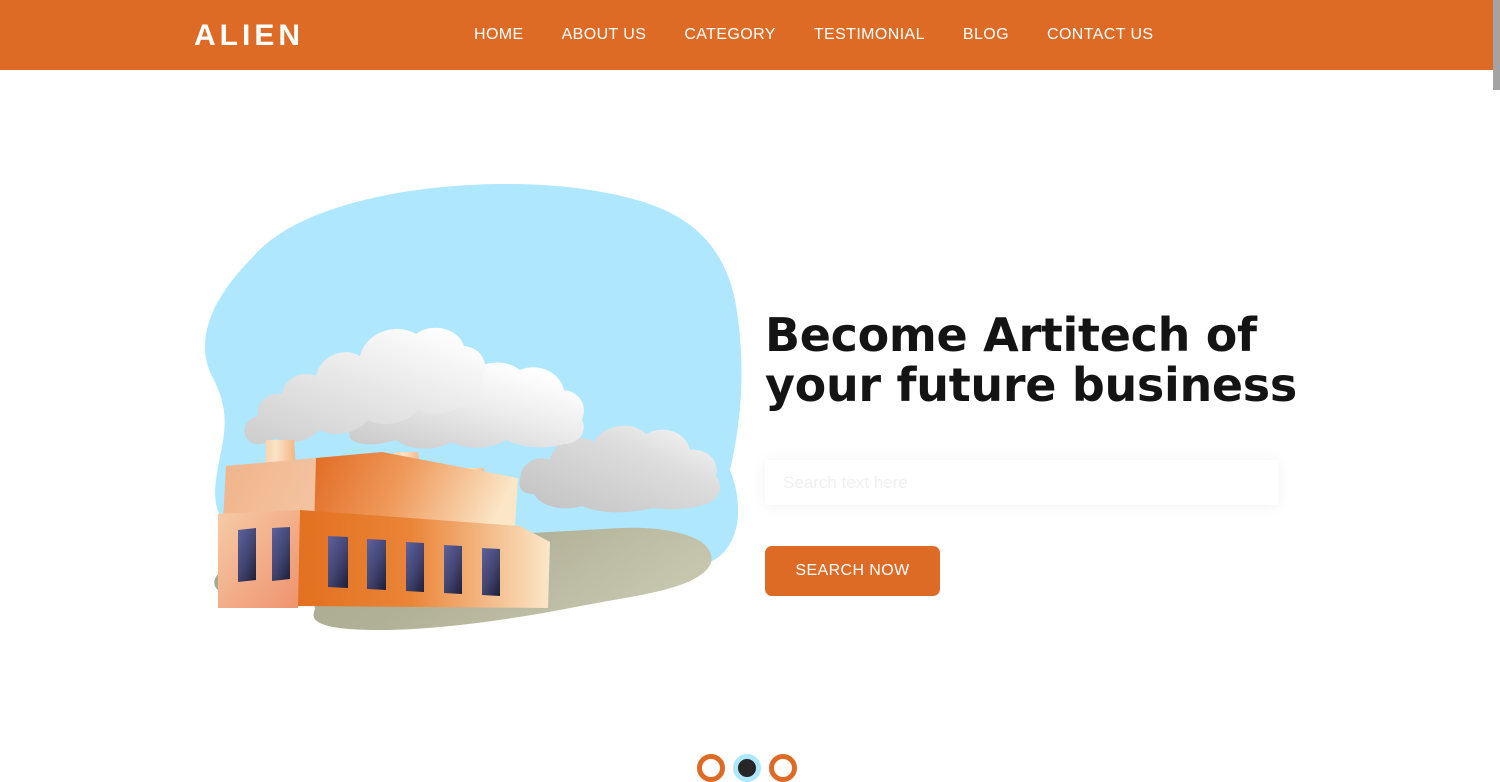 Image resolution: width=1500 pixels, height=782 pixels. I want to click on search-input, so click(1021, 482).